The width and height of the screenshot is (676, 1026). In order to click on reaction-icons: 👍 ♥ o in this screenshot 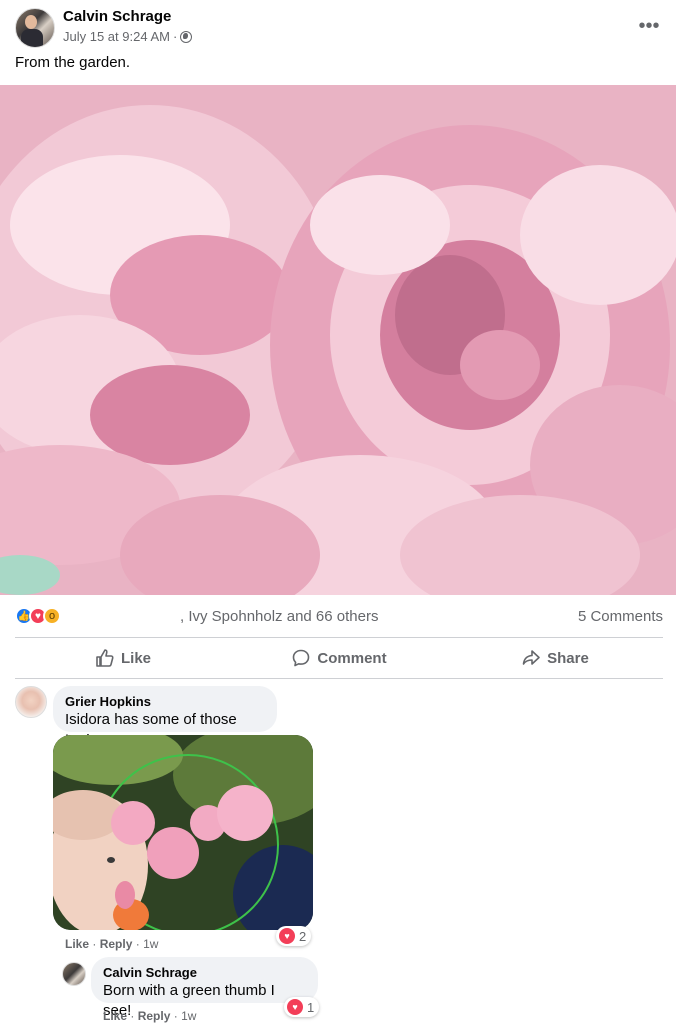, I will do `click(38, 616)`.